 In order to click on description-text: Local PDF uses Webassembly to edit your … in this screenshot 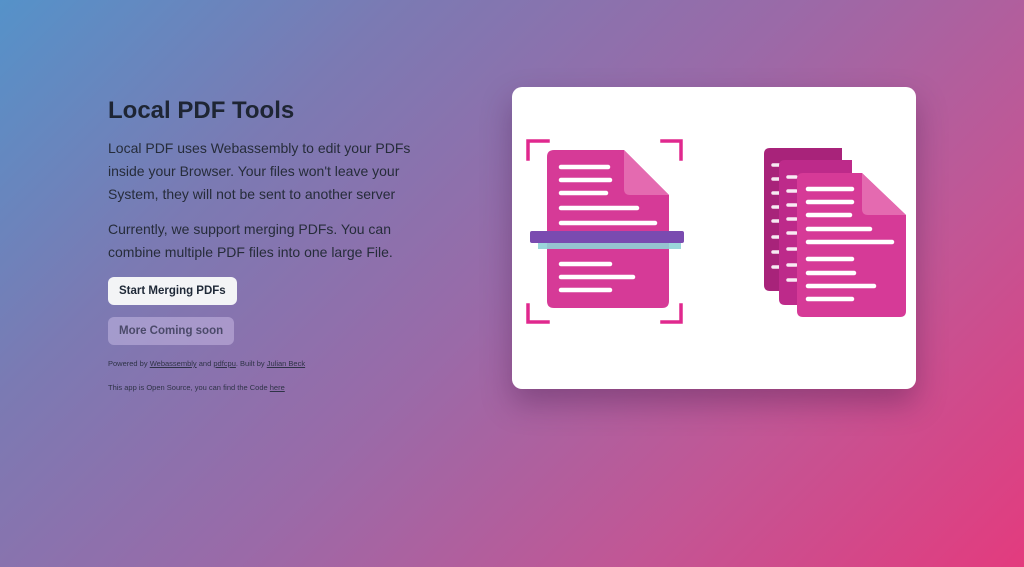, I will do `click(259, 171)`.